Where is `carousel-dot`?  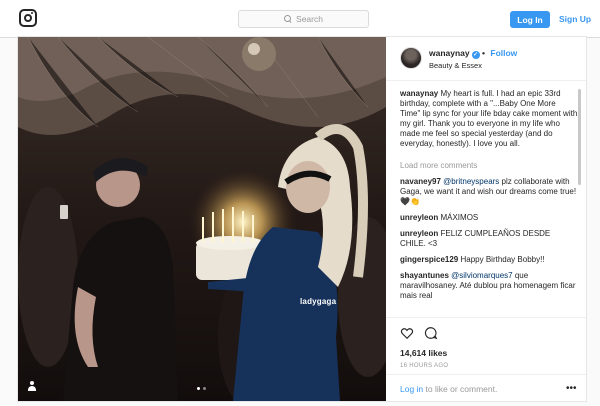 carousel-dot is located at coordinates (204, 388).